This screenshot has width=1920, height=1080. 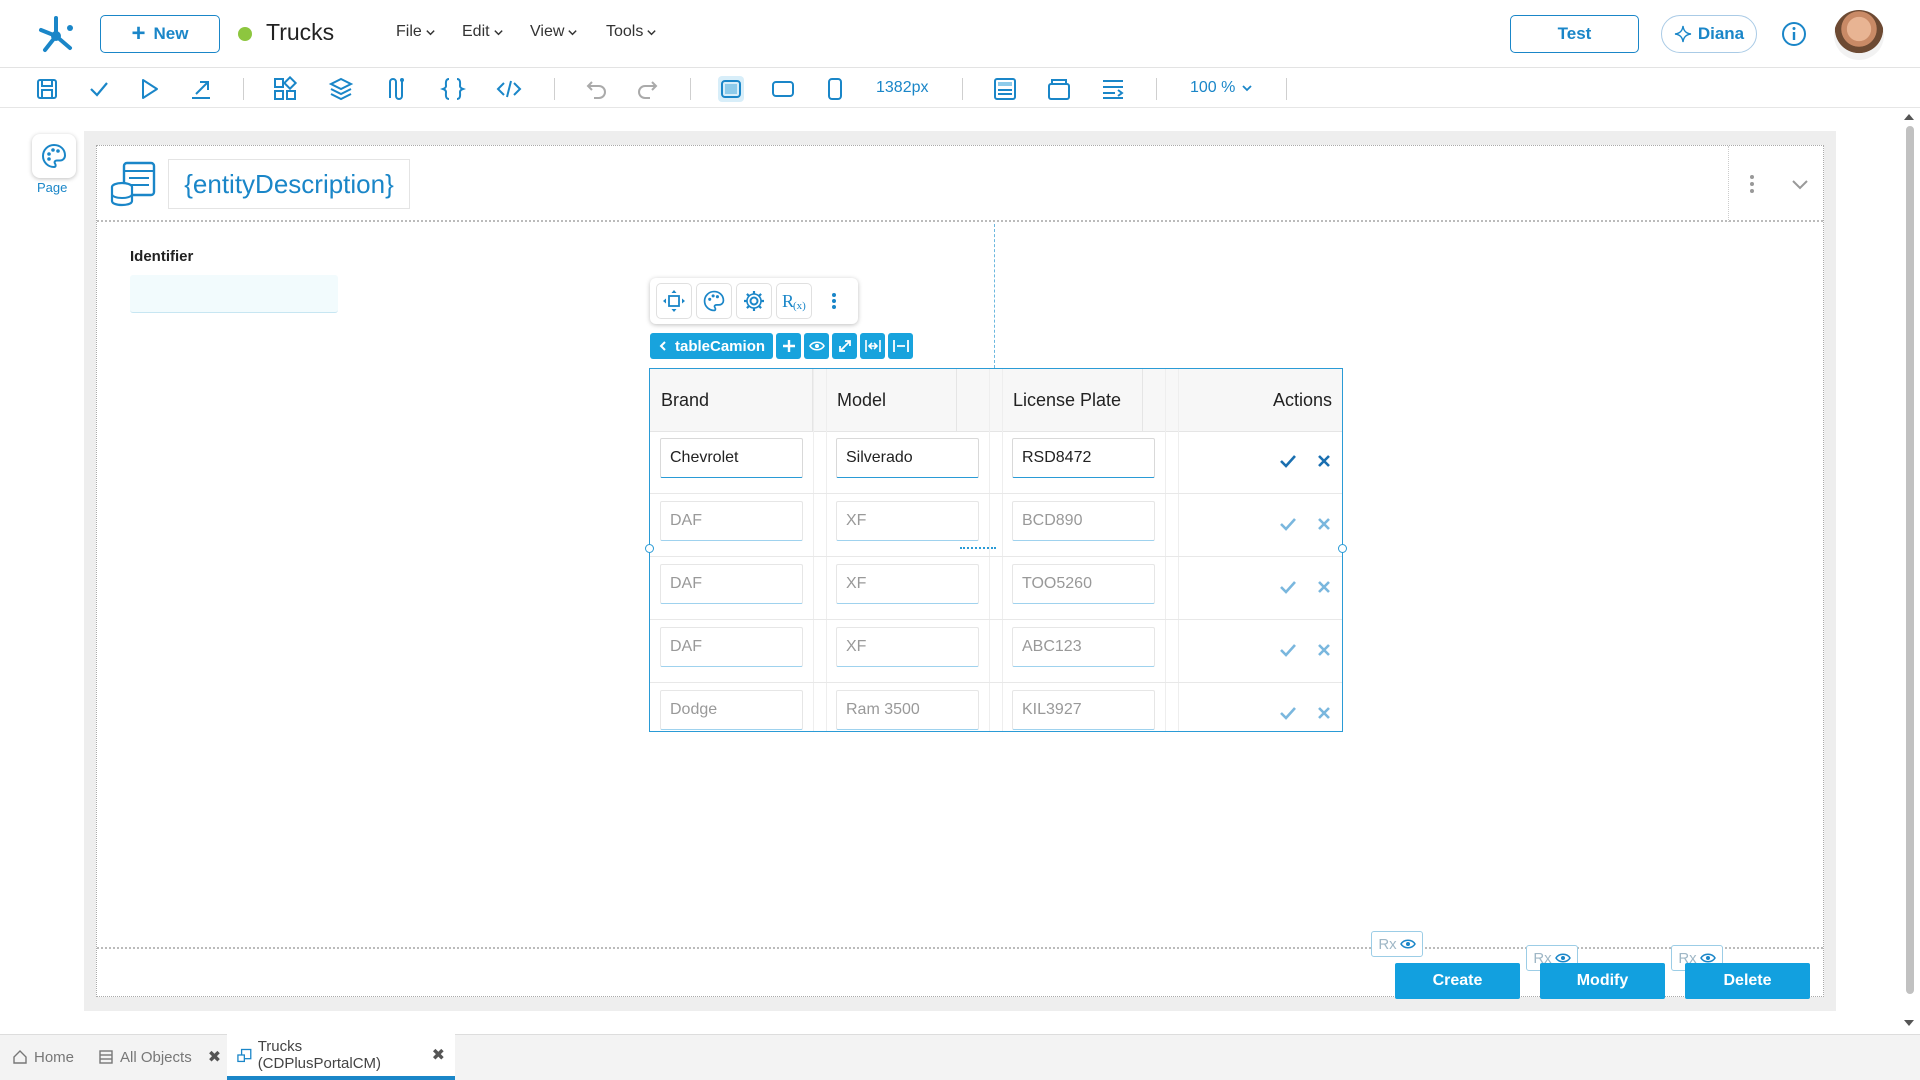 I want to click on model-field: Silverado, so click(x=907, y=458).